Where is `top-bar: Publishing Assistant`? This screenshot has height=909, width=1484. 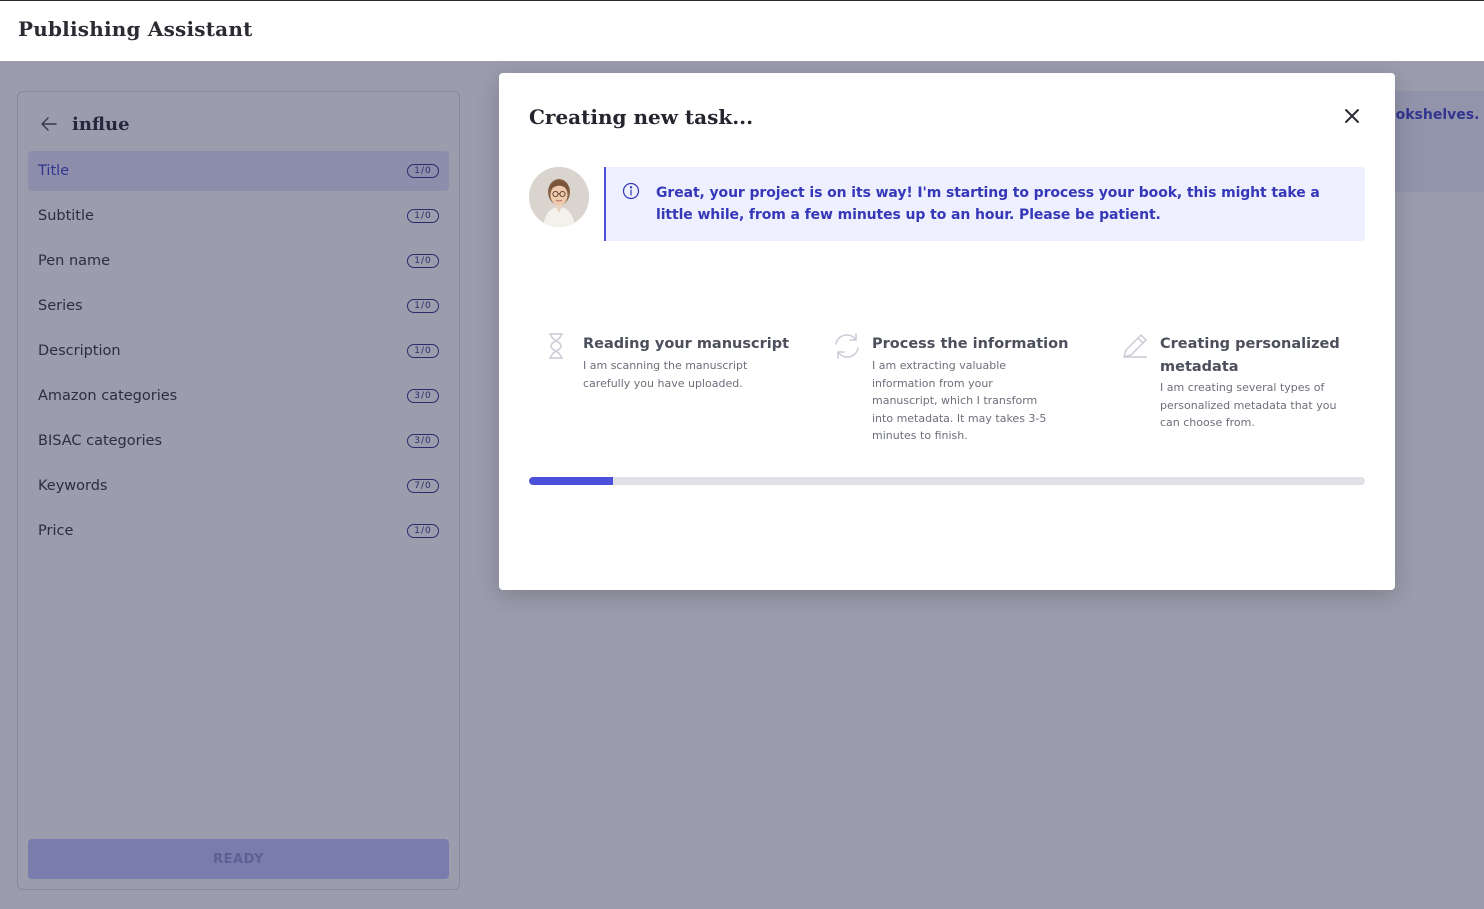
top-bar: Publishing Assistant is located at coordinates (742, 30).